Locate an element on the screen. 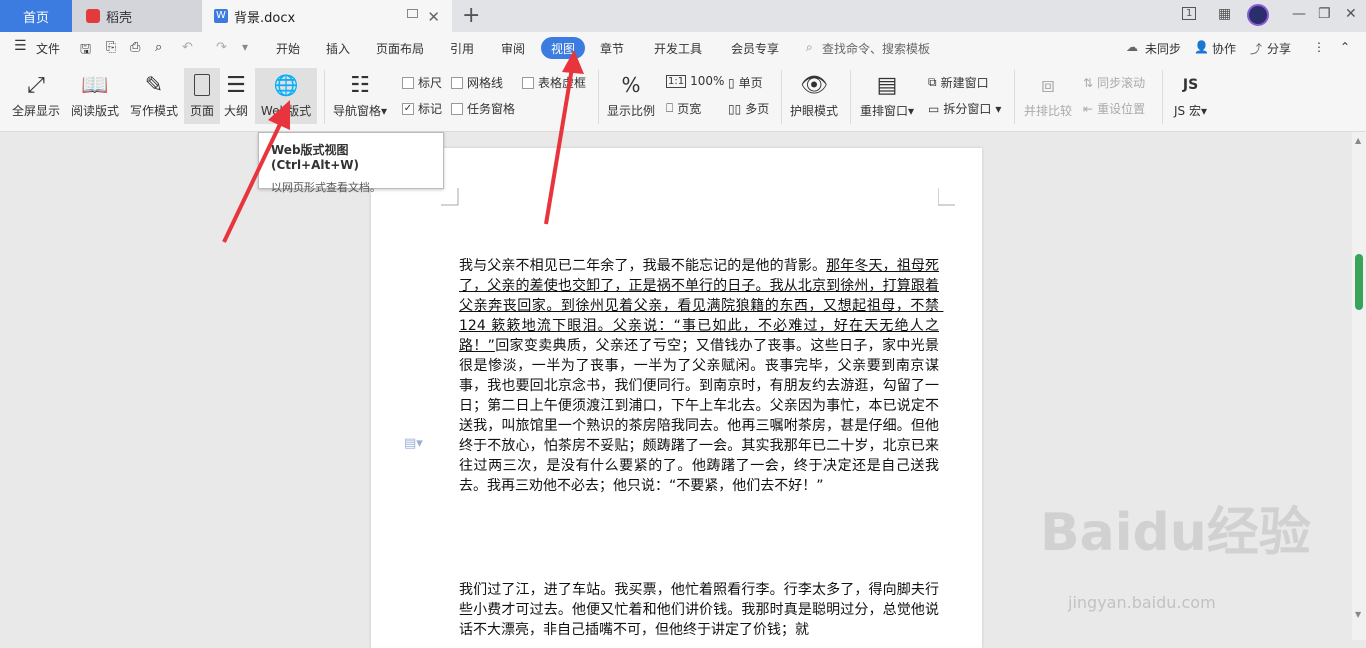  task-pane-checkbox: 任务窗格 is located at coordinates (483, 108).